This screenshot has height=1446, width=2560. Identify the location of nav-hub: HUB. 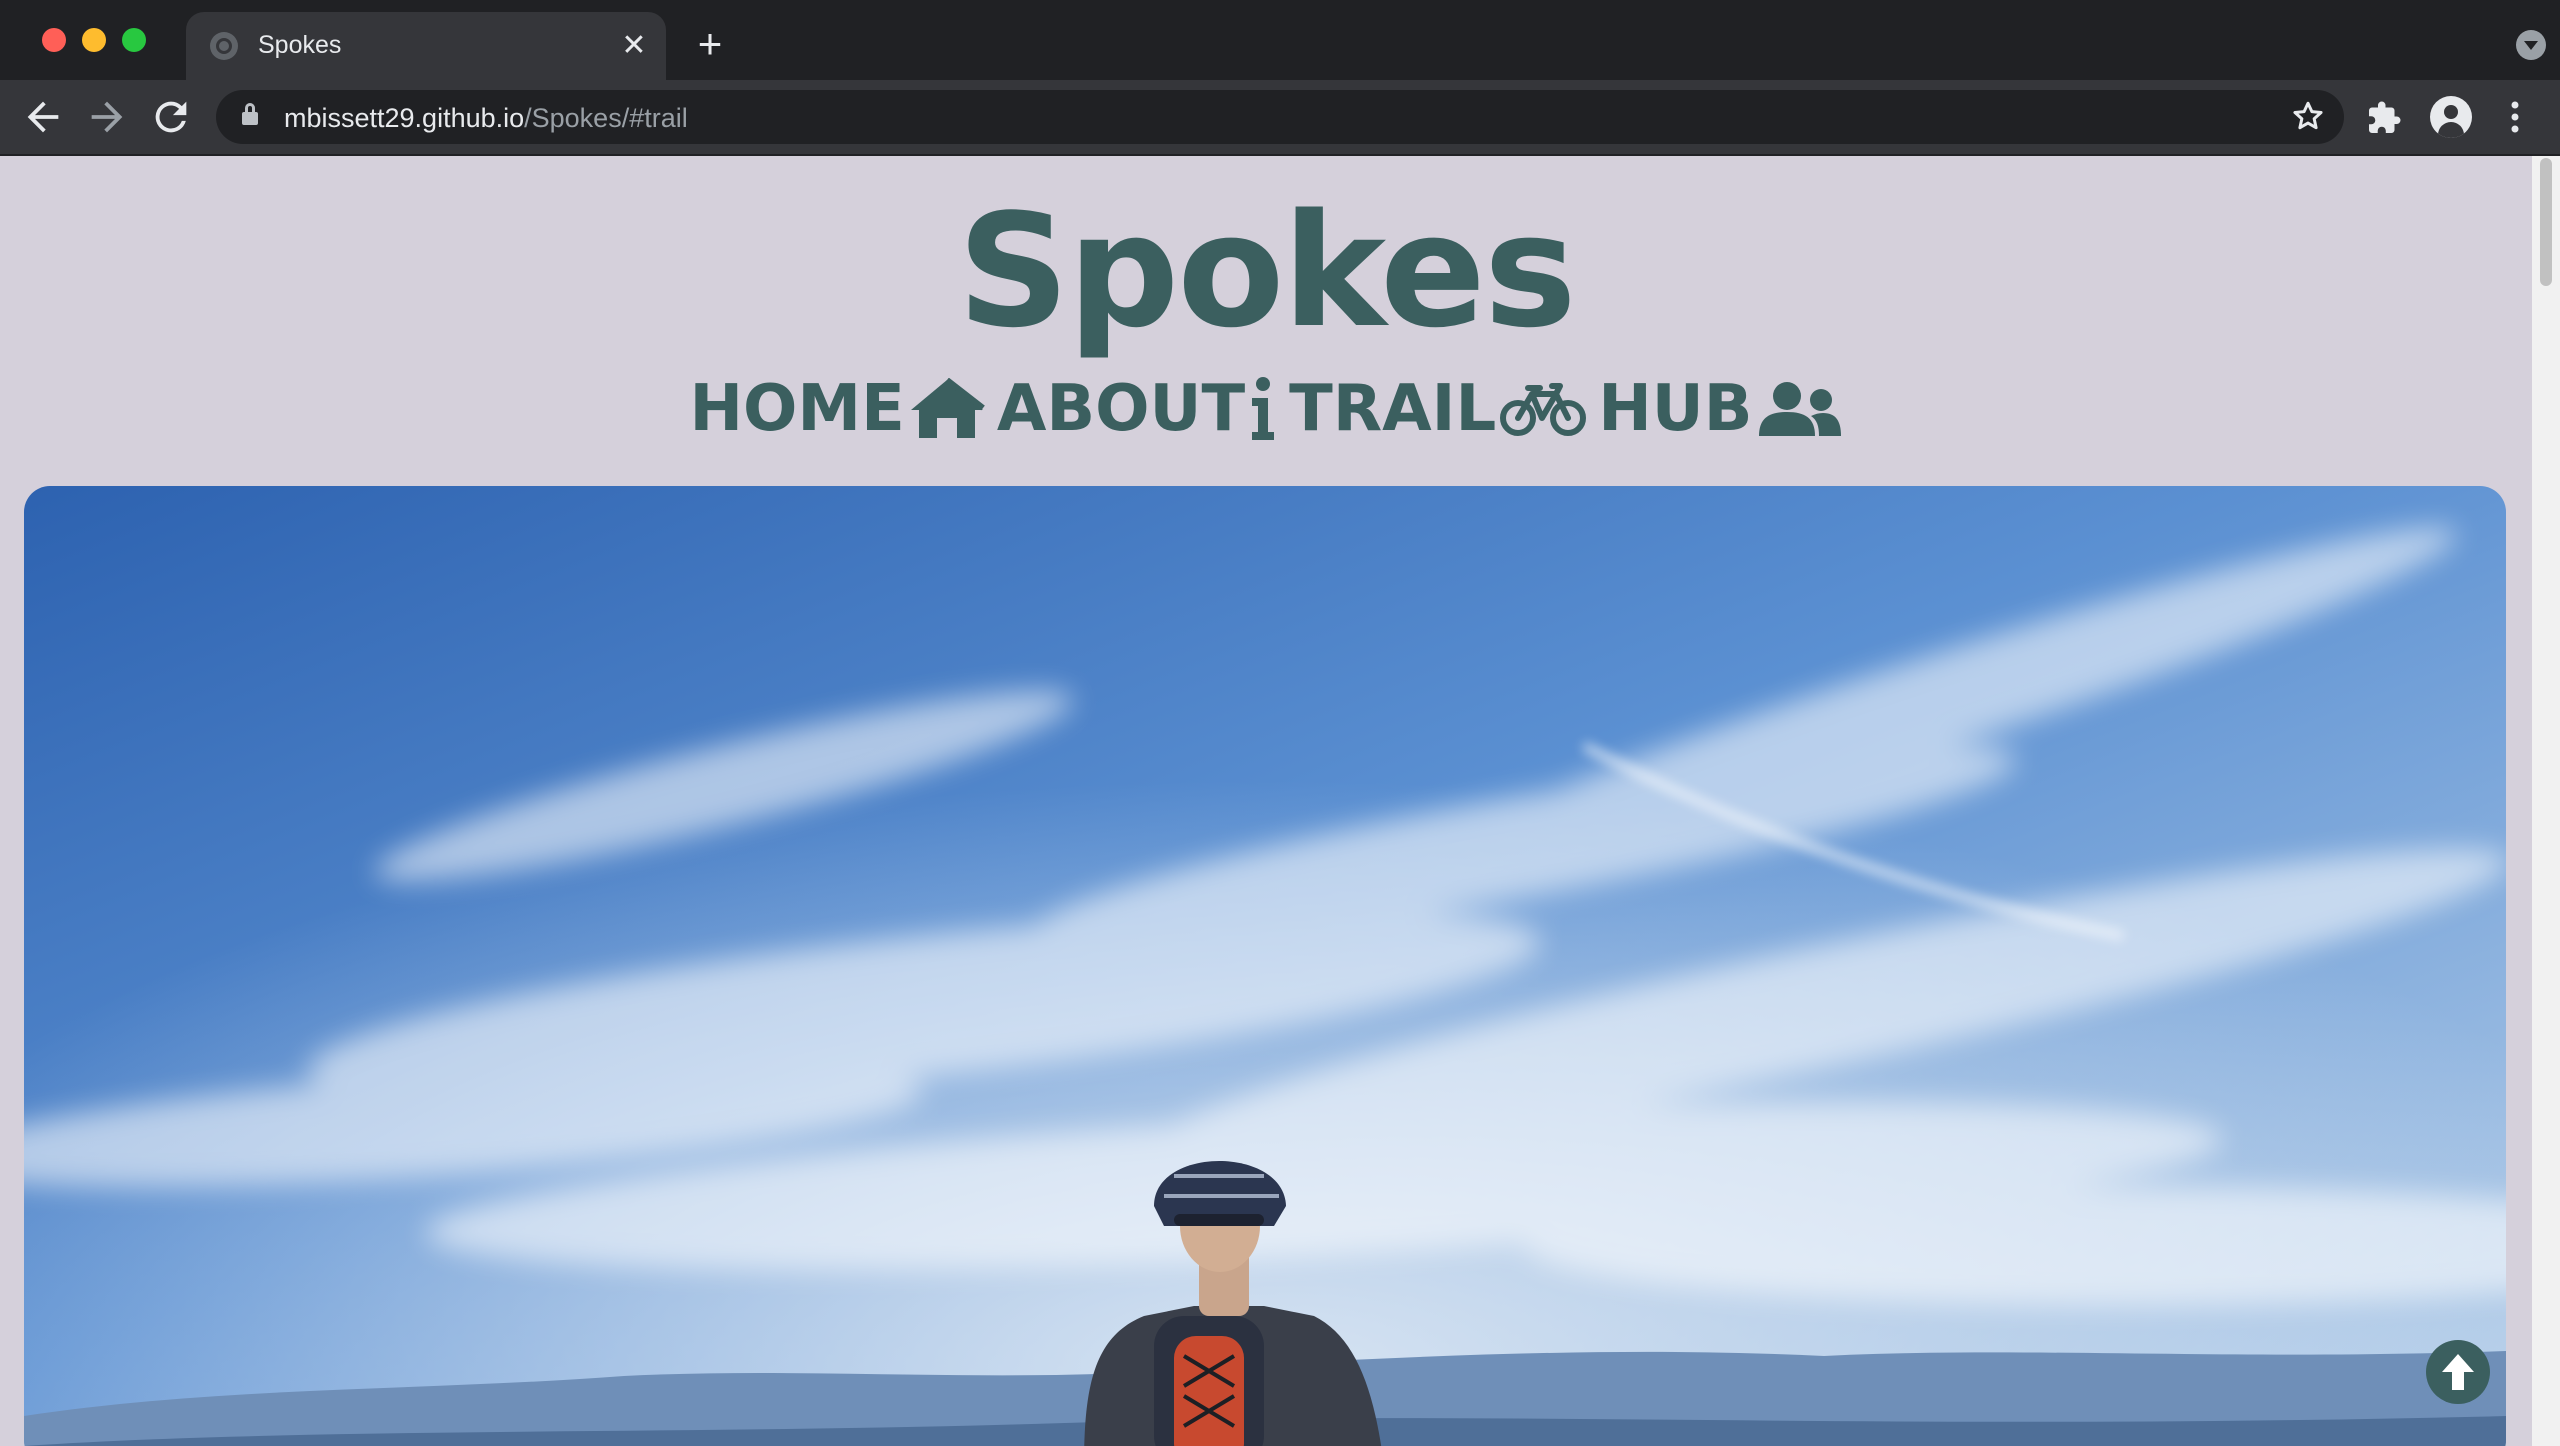
(1720, 409).